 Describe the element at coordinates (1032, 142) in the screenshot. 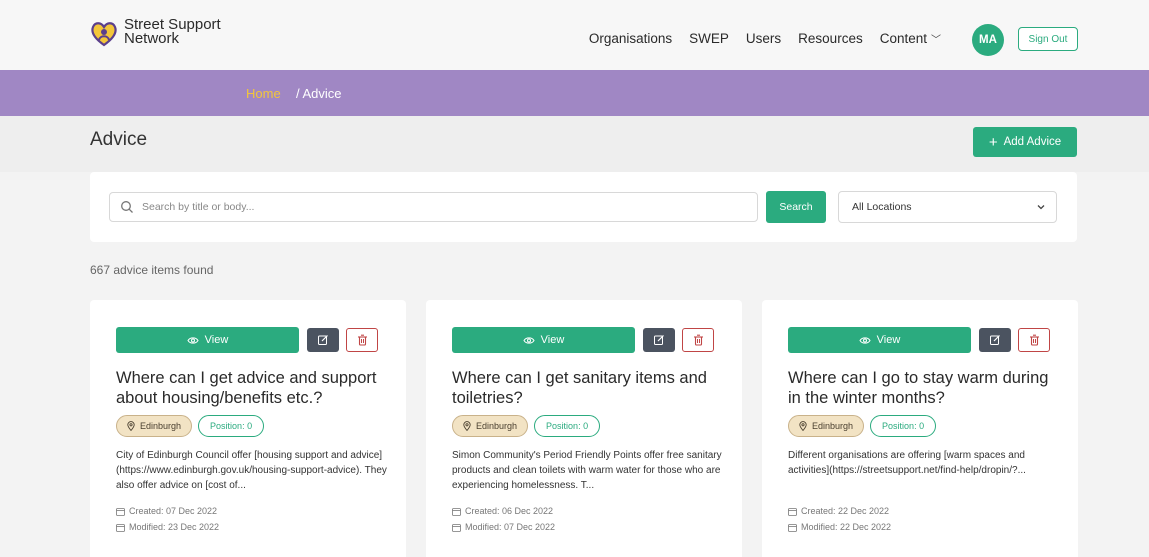

I see `add-advice-label: Add Advice` at that location.